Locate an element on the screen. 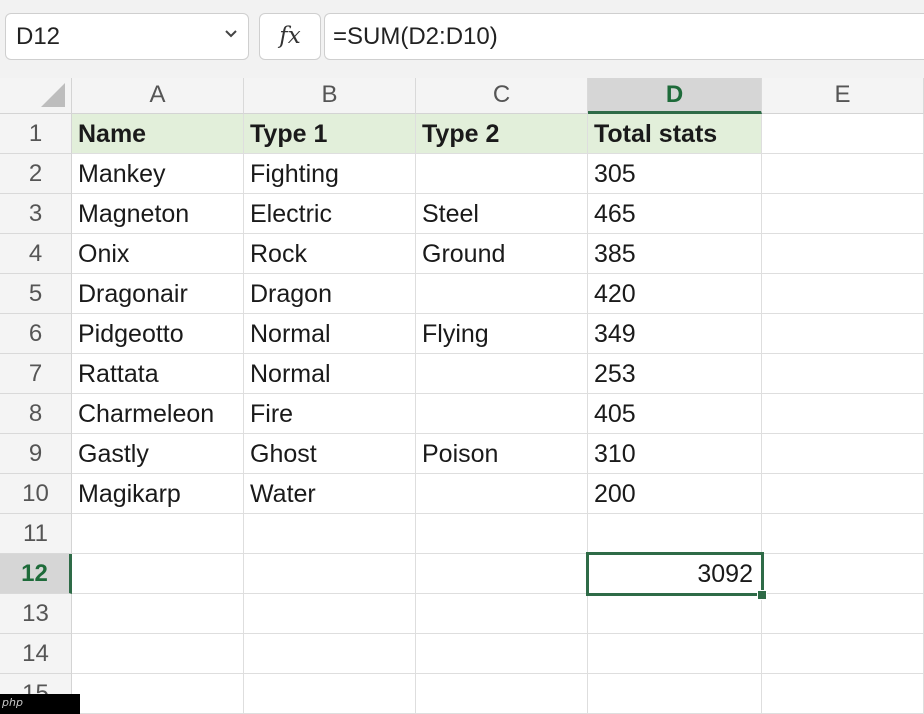  row-header-1: 1 is located at coordinates (36, 134).